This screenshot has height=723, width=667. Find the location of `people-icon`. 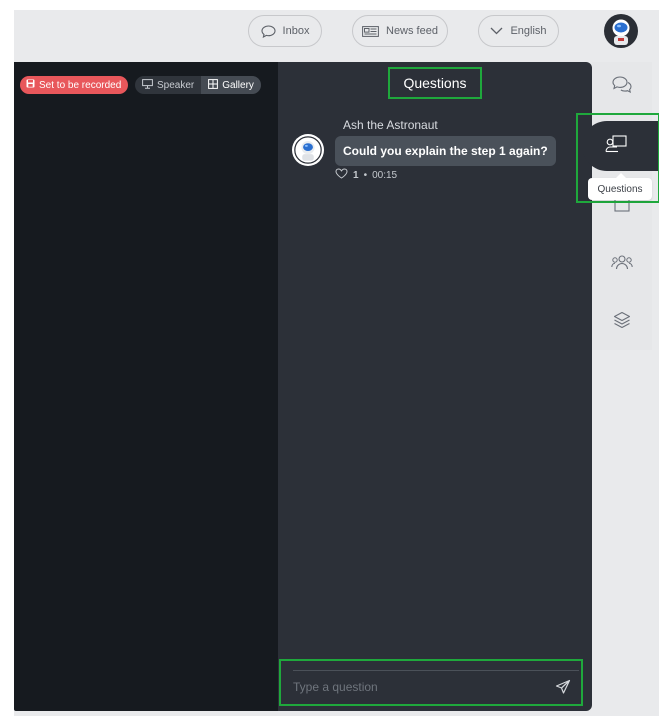

people-icon is located at coordinates (622, 262).